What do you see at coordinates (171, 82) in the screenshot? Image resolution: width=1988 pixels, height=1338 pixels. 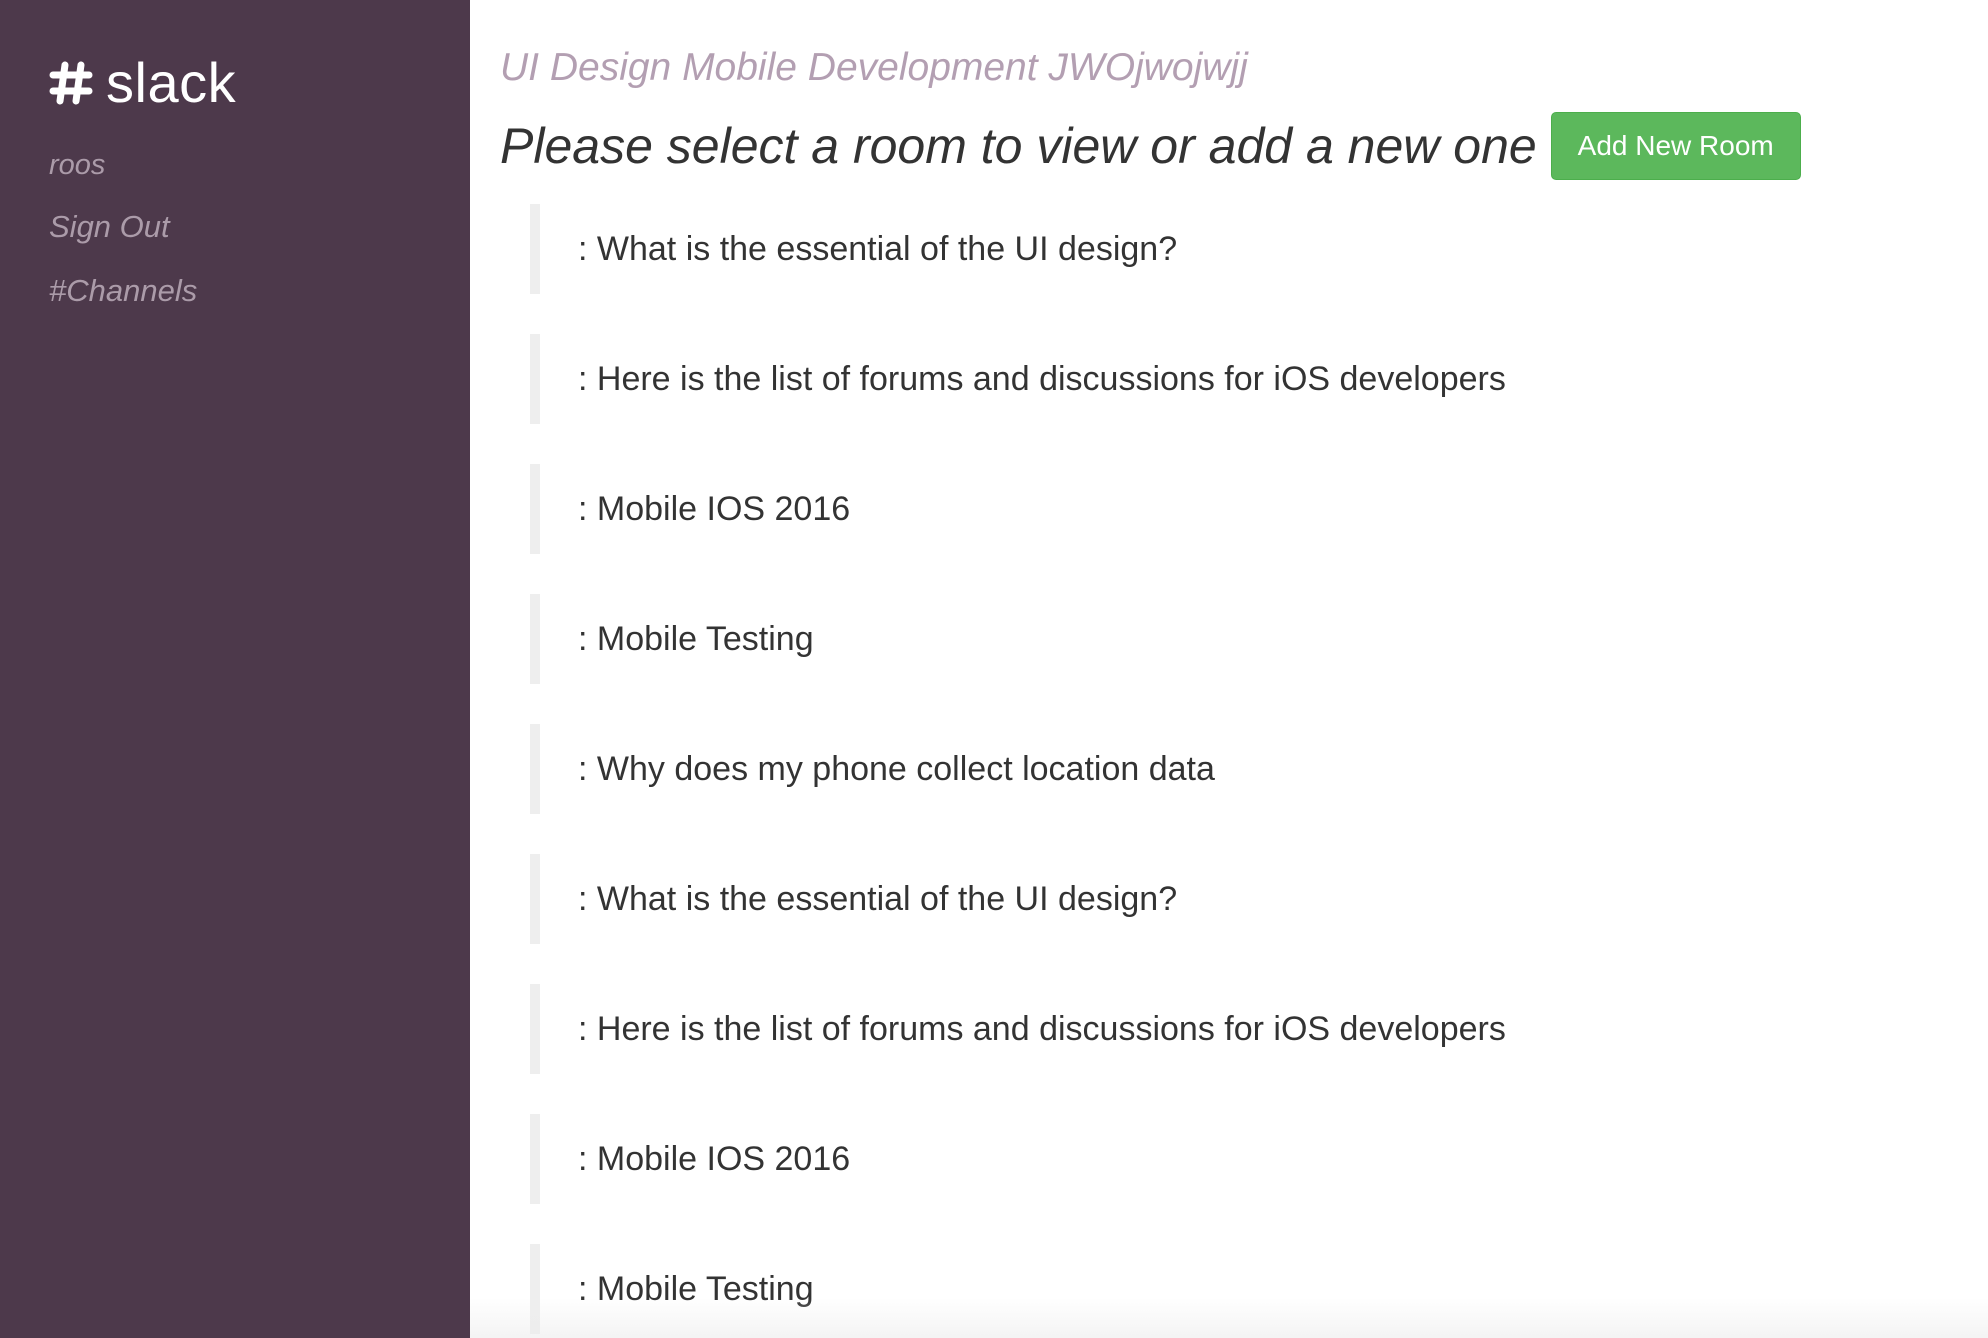 I see `brand-name: slack` at bounding box center [171, 82].